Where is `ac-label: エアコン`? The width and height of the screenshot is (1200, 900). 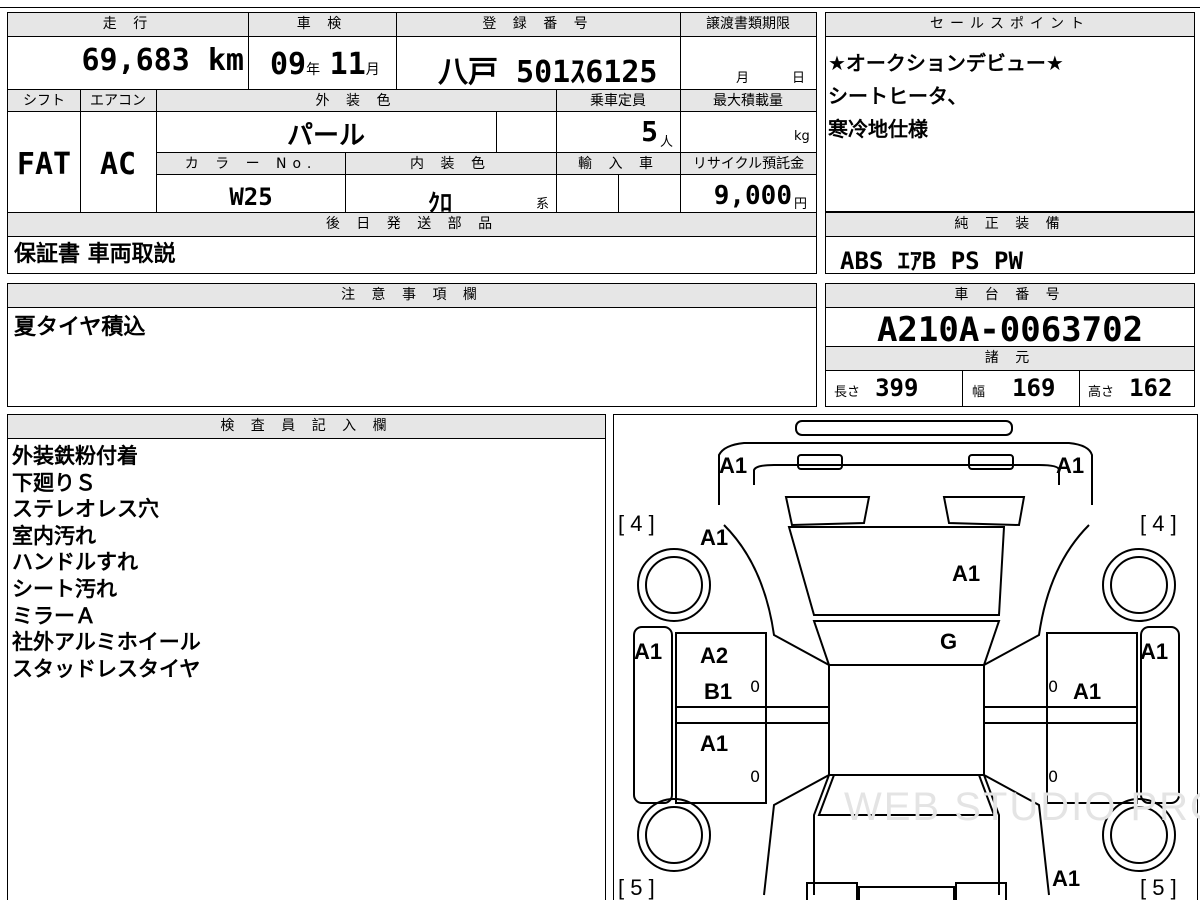
ac-label: エアコン is located at coordinates (118, 101).